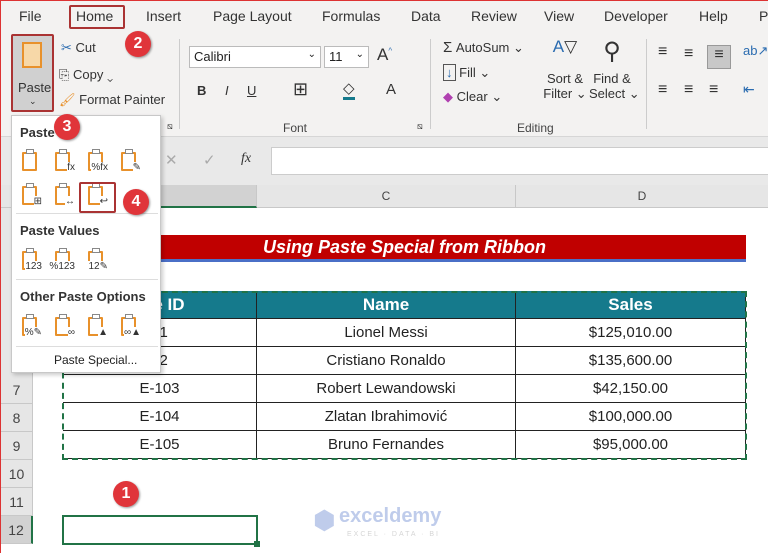  Describe the element at coordinates (17, 390) in the screenshot. I see `row-header: 7` at that location.